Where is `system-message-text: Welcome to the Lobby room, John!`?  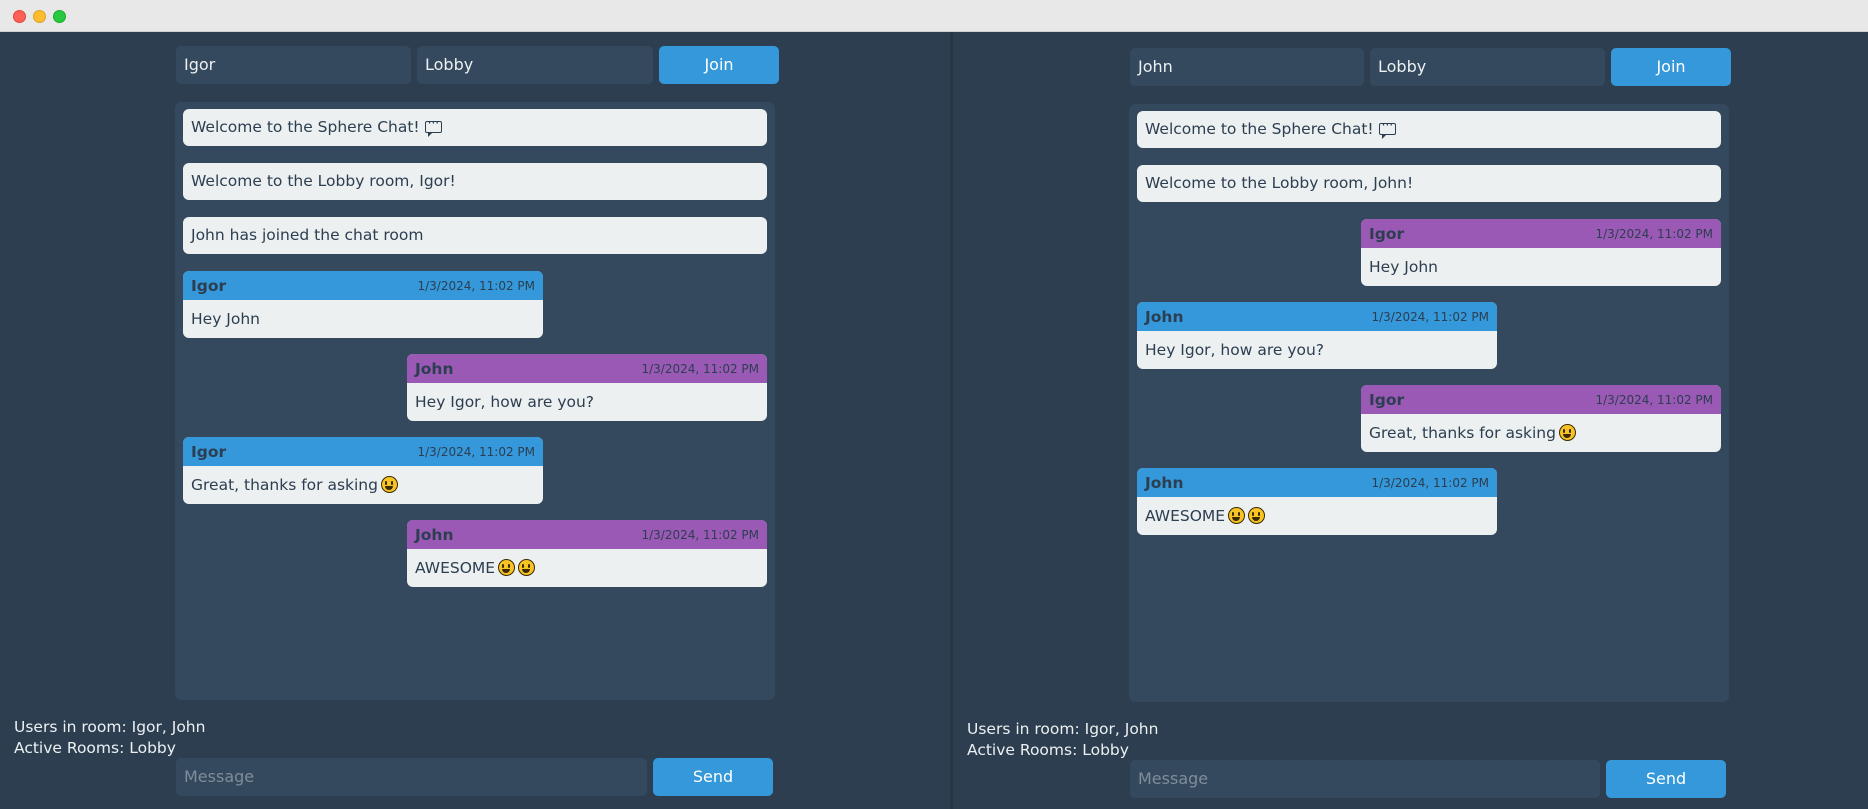 system-message-text: Welcome to the Lobby room, John! is located at coordinates (1279, 183).